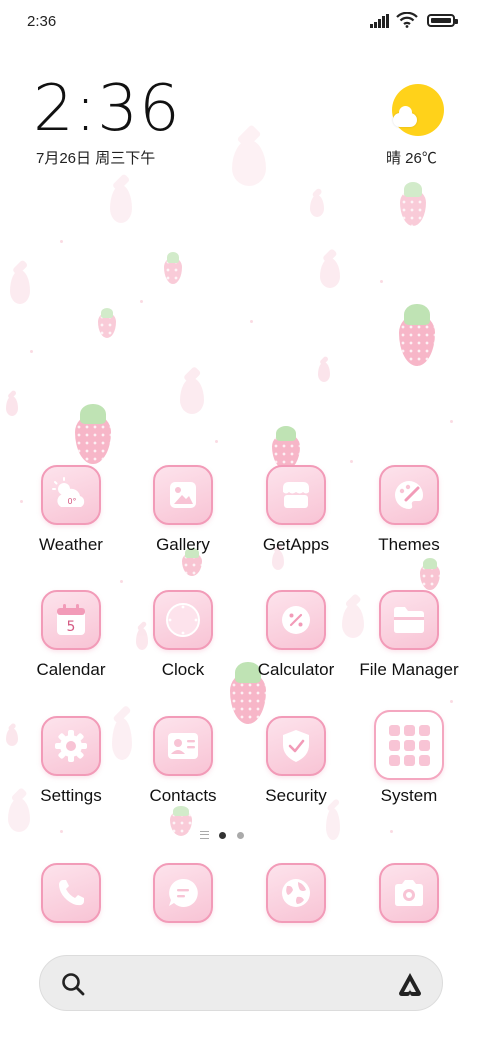 The height and width of the screenshot is (1040, 480). Describe the element at coordinates (71, 746) in the screenshot. I see `gear-icon` at that location.